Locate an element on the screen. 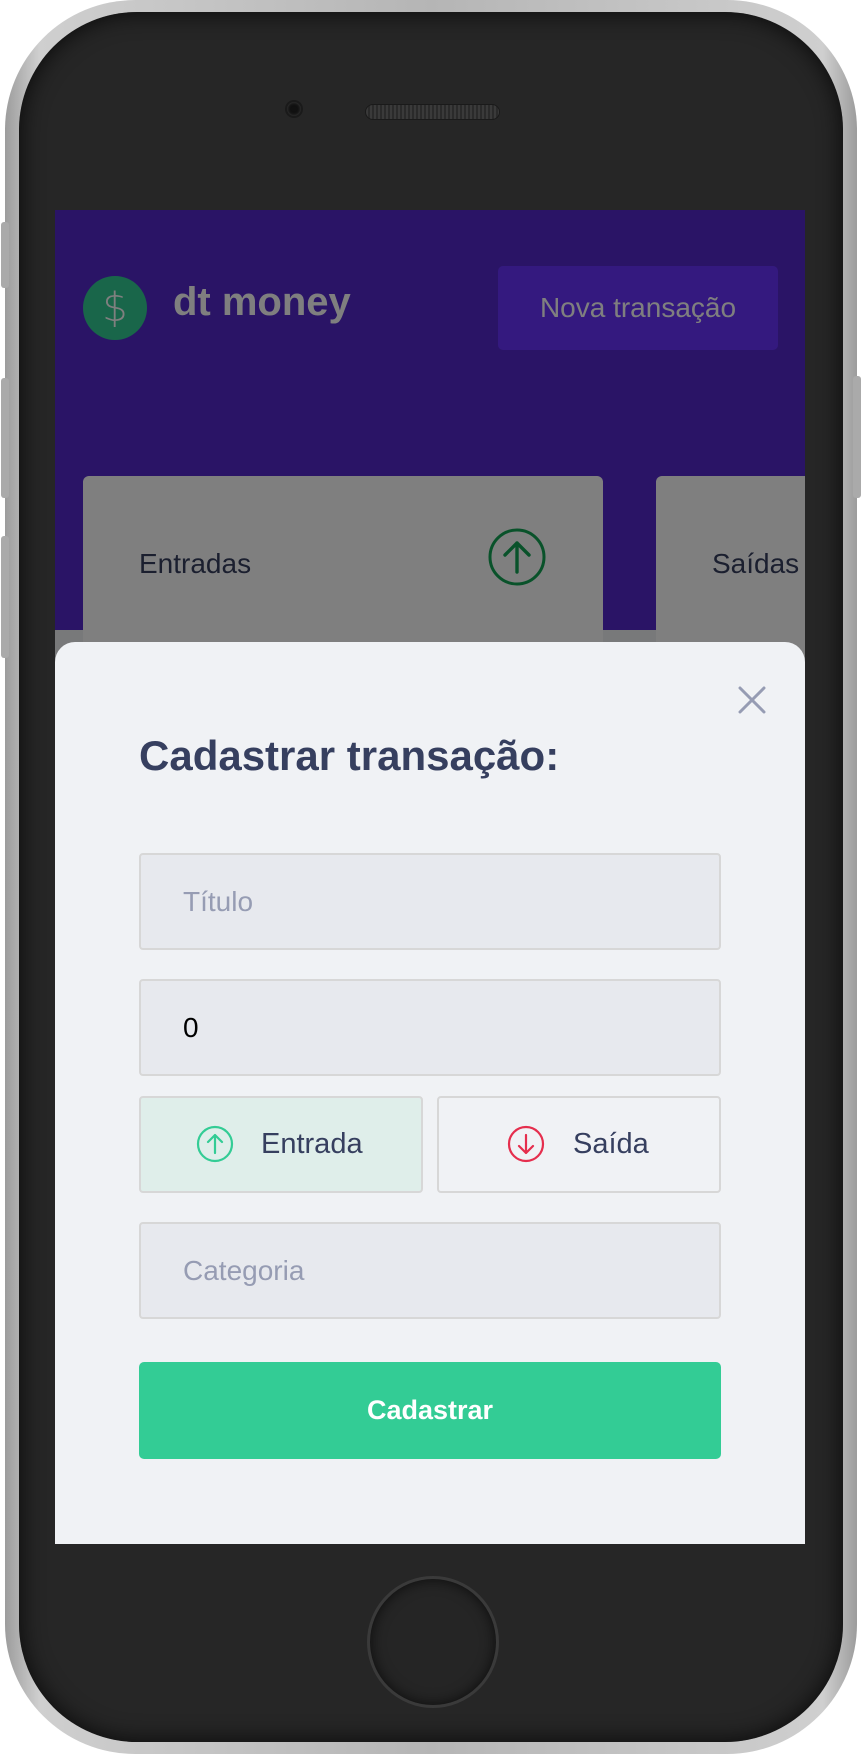  front-camera is located at coordinates (294, 109).